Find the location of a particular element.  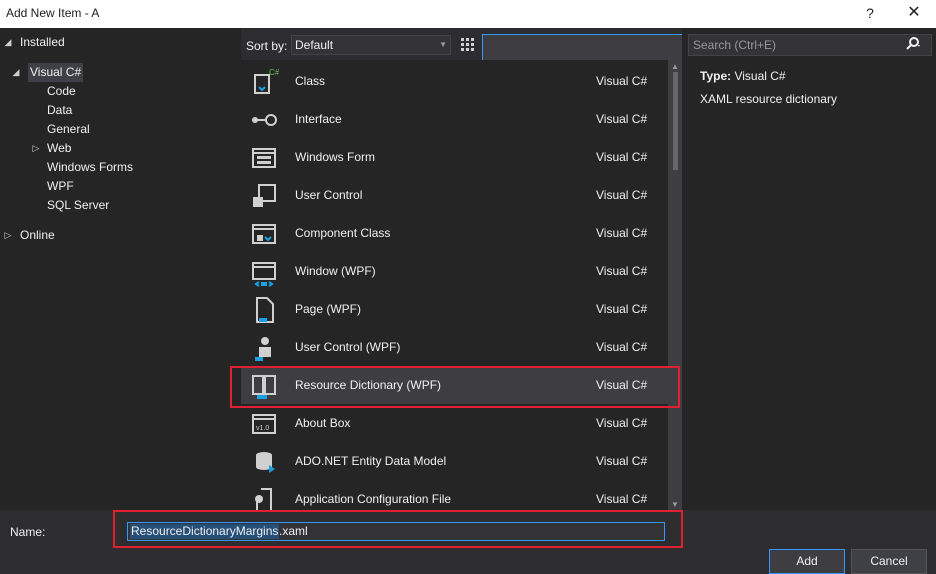

sort-label: Sort by: is located at coordinates (267, 46).